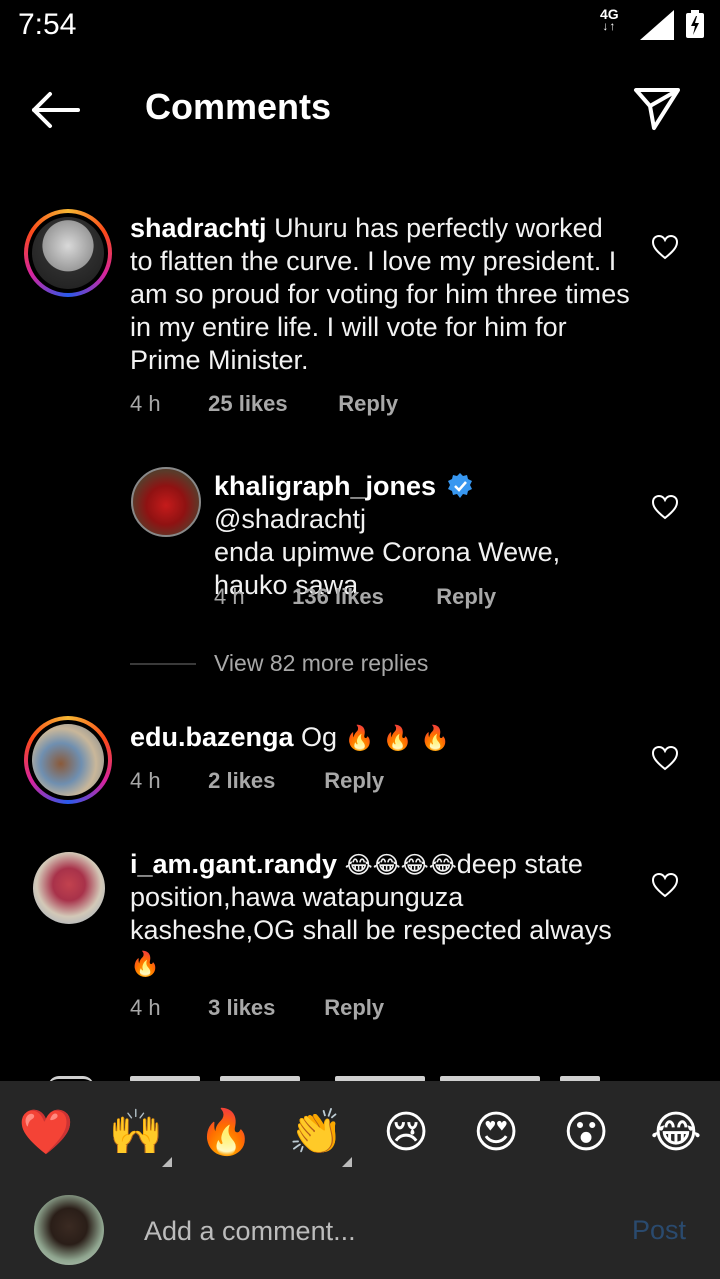  Describe the element at coordinates (321, 663) in the screenshot. I see `view-more-replies-label: View 82 more replies` at that location.